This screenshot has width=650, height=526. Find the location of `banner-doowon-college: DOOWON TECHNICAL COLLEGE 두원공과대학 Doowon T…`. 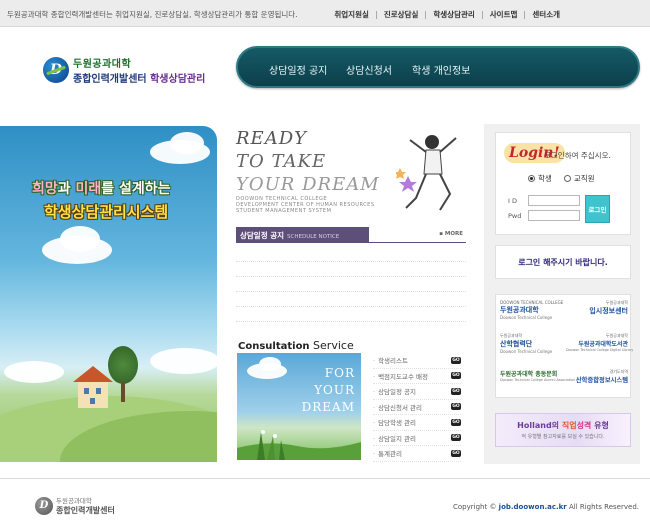

banner-doowon-college: DOOWON TECHNICAL COLLEGE 두원공과대학 Doowon T… is located at coordinates (531, 314).